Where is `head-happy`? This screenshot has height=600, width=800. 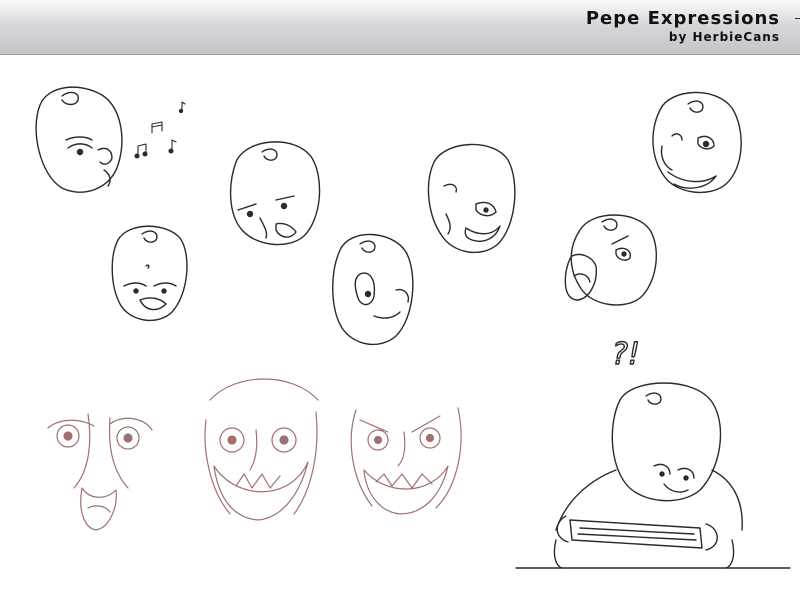
head-happy is located at coordinates (697, 142).